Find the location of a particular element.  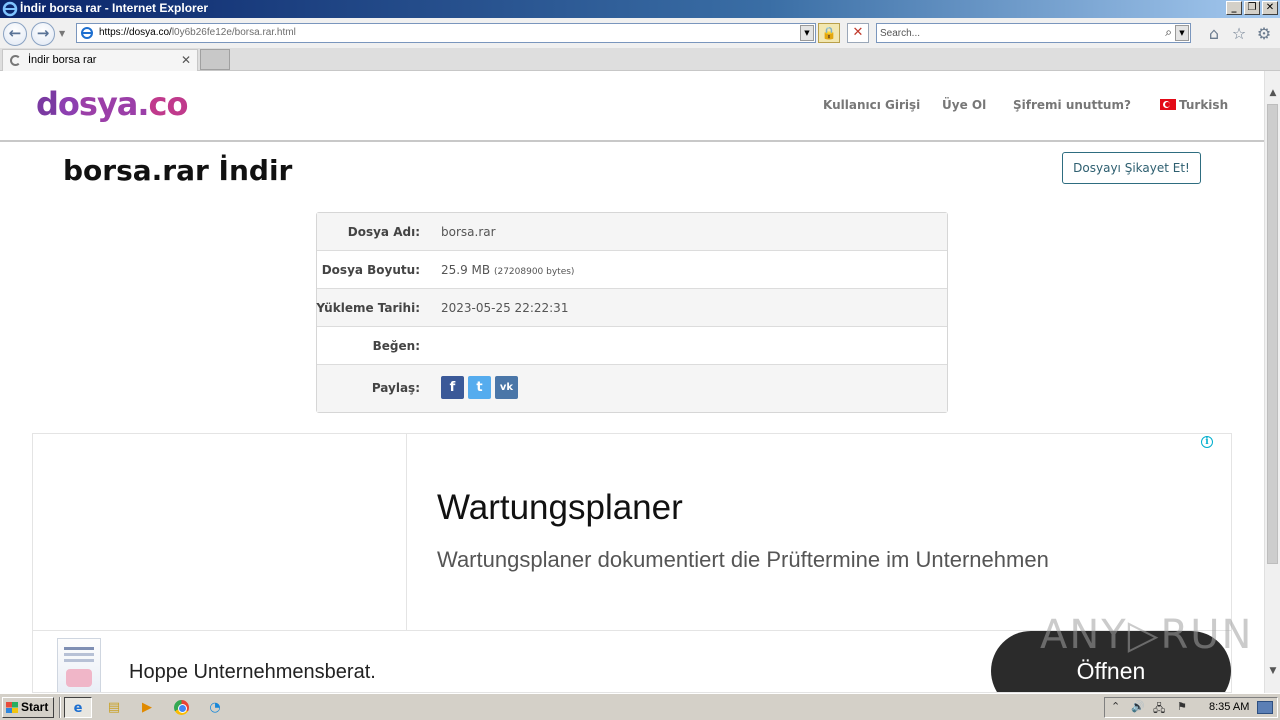

share-label: Paylaş: is located at coordinates (395, 388).